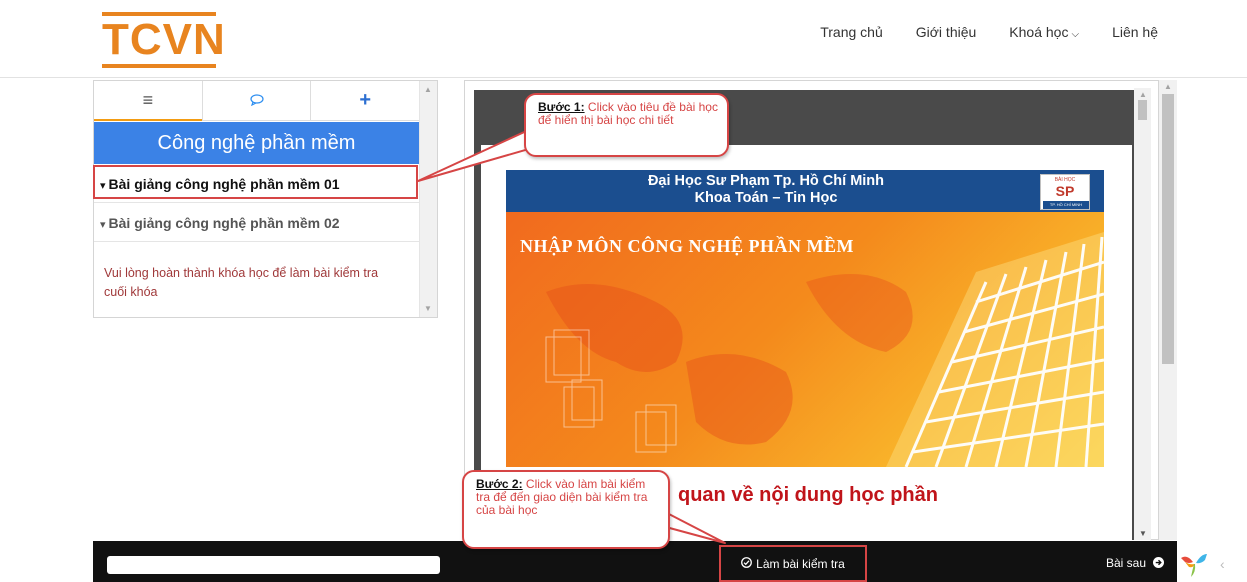  I want to click on next-lesson-button: Bài sau, so click(1135, 563).